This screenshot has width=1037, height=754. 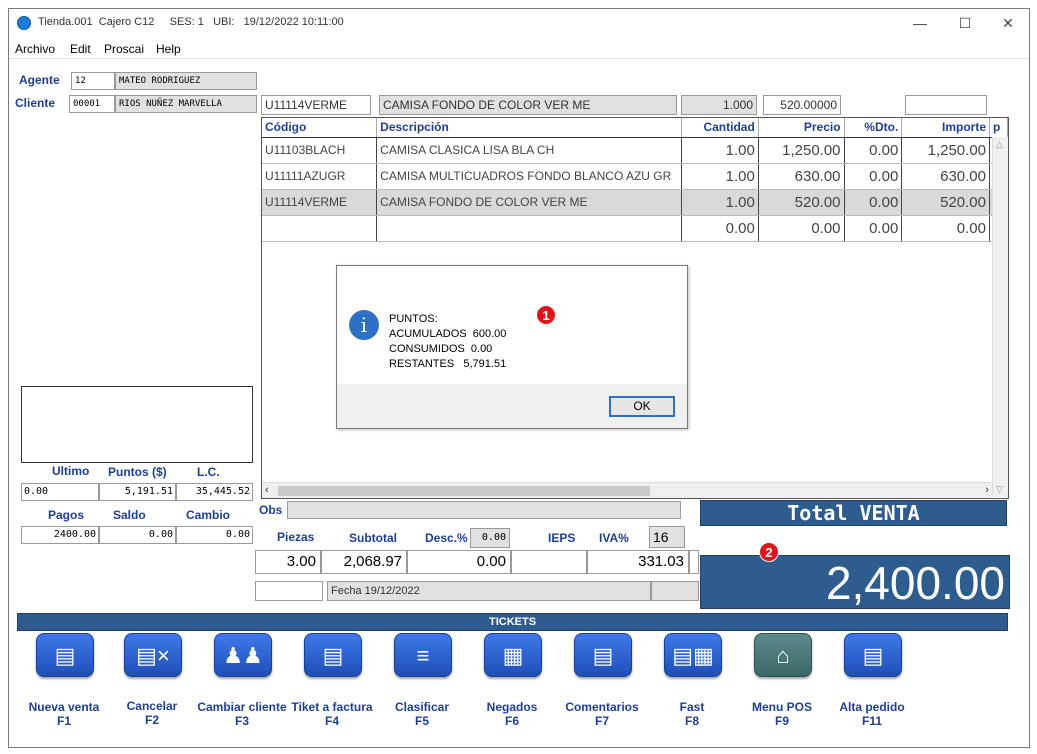 I want to click on button-label: Nueva venta, so click(x=64, y=707).